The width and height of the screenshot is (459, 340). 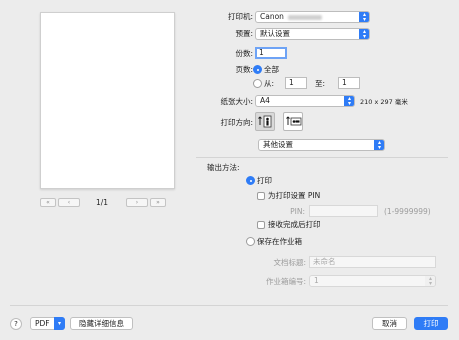 I want to click on help-button: ?, so click(x=16, y=324).